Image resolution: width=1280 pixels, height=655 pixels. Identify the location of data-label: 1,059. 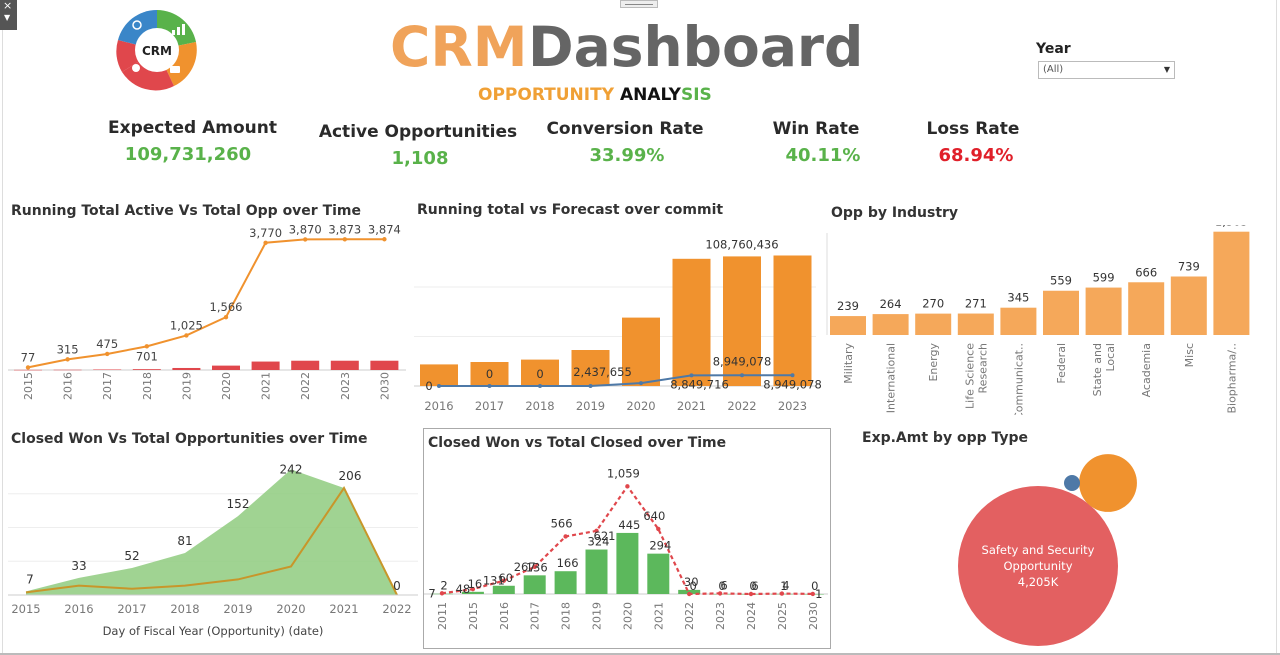
(623, 473).